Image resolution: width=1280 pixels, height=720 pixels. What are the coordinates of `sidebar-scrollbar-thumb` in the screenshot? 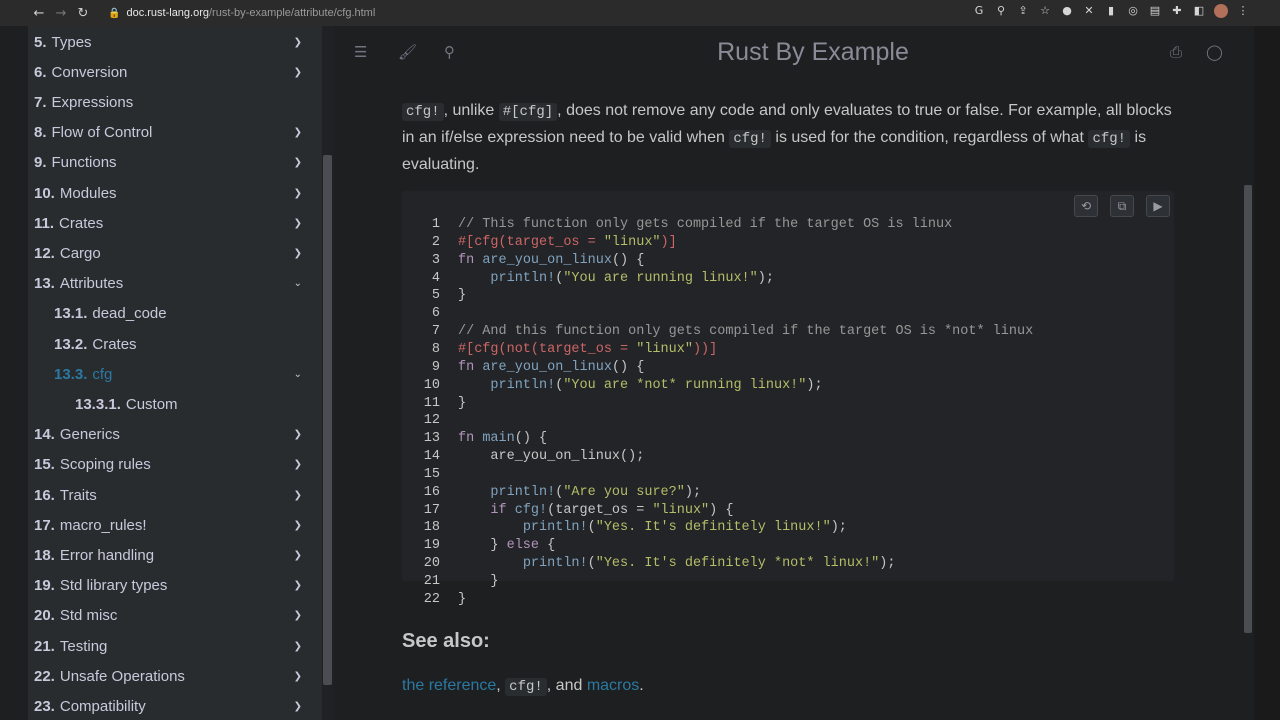 It's located at (327, 420).